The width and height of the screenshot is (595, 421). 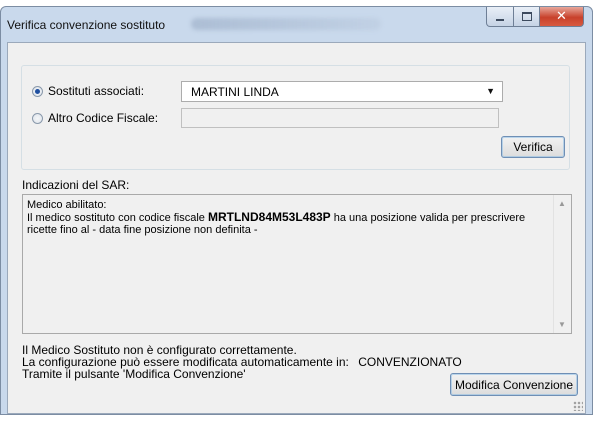 What do you see at coordinates (235, 92) in the screenshot?
I see `sostituti-dropdown-value: MARTINI LINDA` at bounding box center [235, 92].